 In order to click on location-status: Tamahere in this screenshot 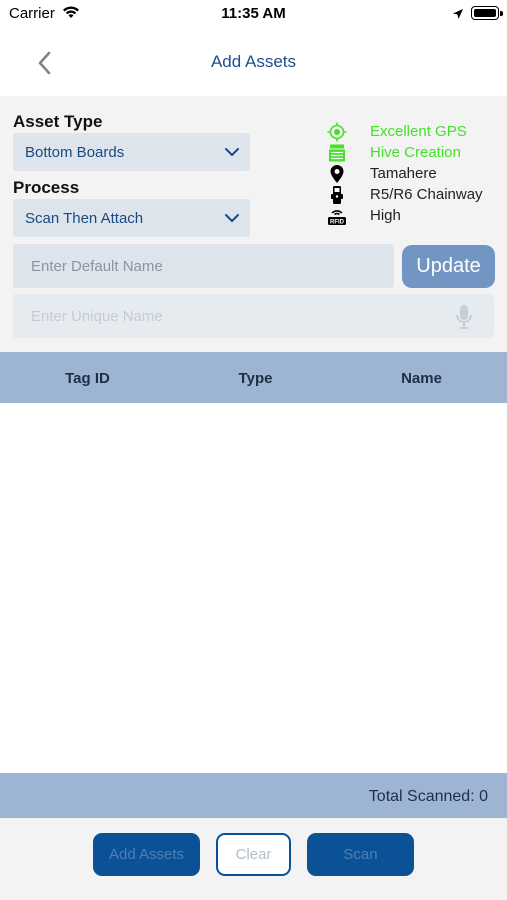, I will do `click(416, 173)`.